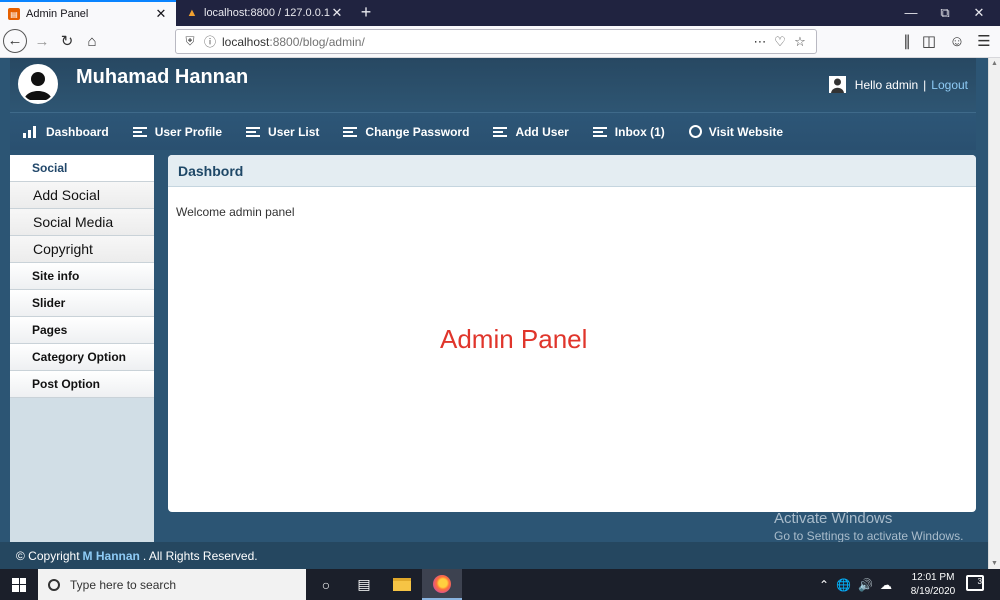 This screenshot has height=600, width=1000. I want to click on volume-icon: 🔊, so click(865, 585).